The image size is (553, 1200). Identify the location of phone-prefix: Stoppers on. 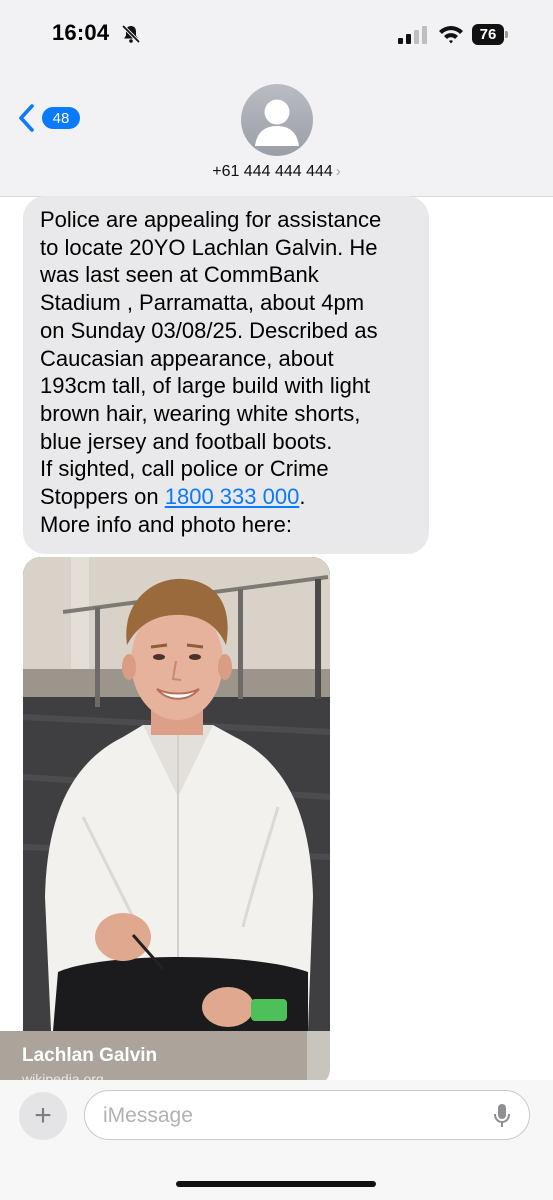
(102, 497).